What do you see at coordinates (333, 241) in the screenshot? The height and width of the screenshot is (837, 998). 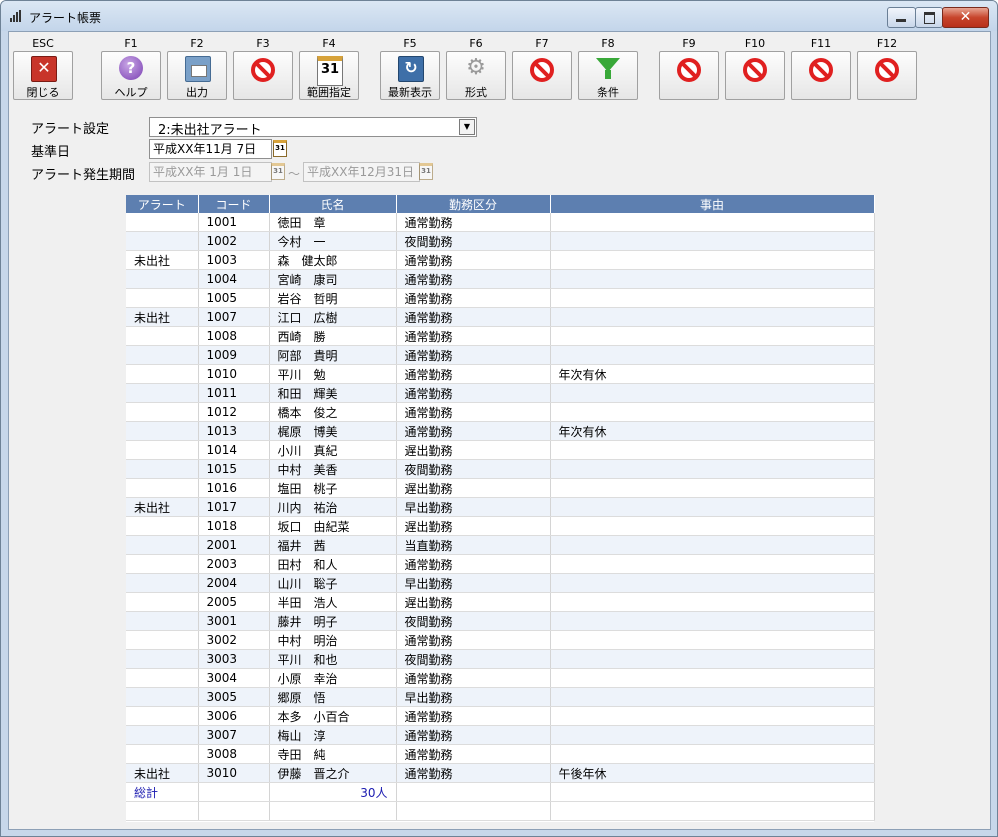 I see `cell-name: 今村 一` at bounding box center [333, 241].